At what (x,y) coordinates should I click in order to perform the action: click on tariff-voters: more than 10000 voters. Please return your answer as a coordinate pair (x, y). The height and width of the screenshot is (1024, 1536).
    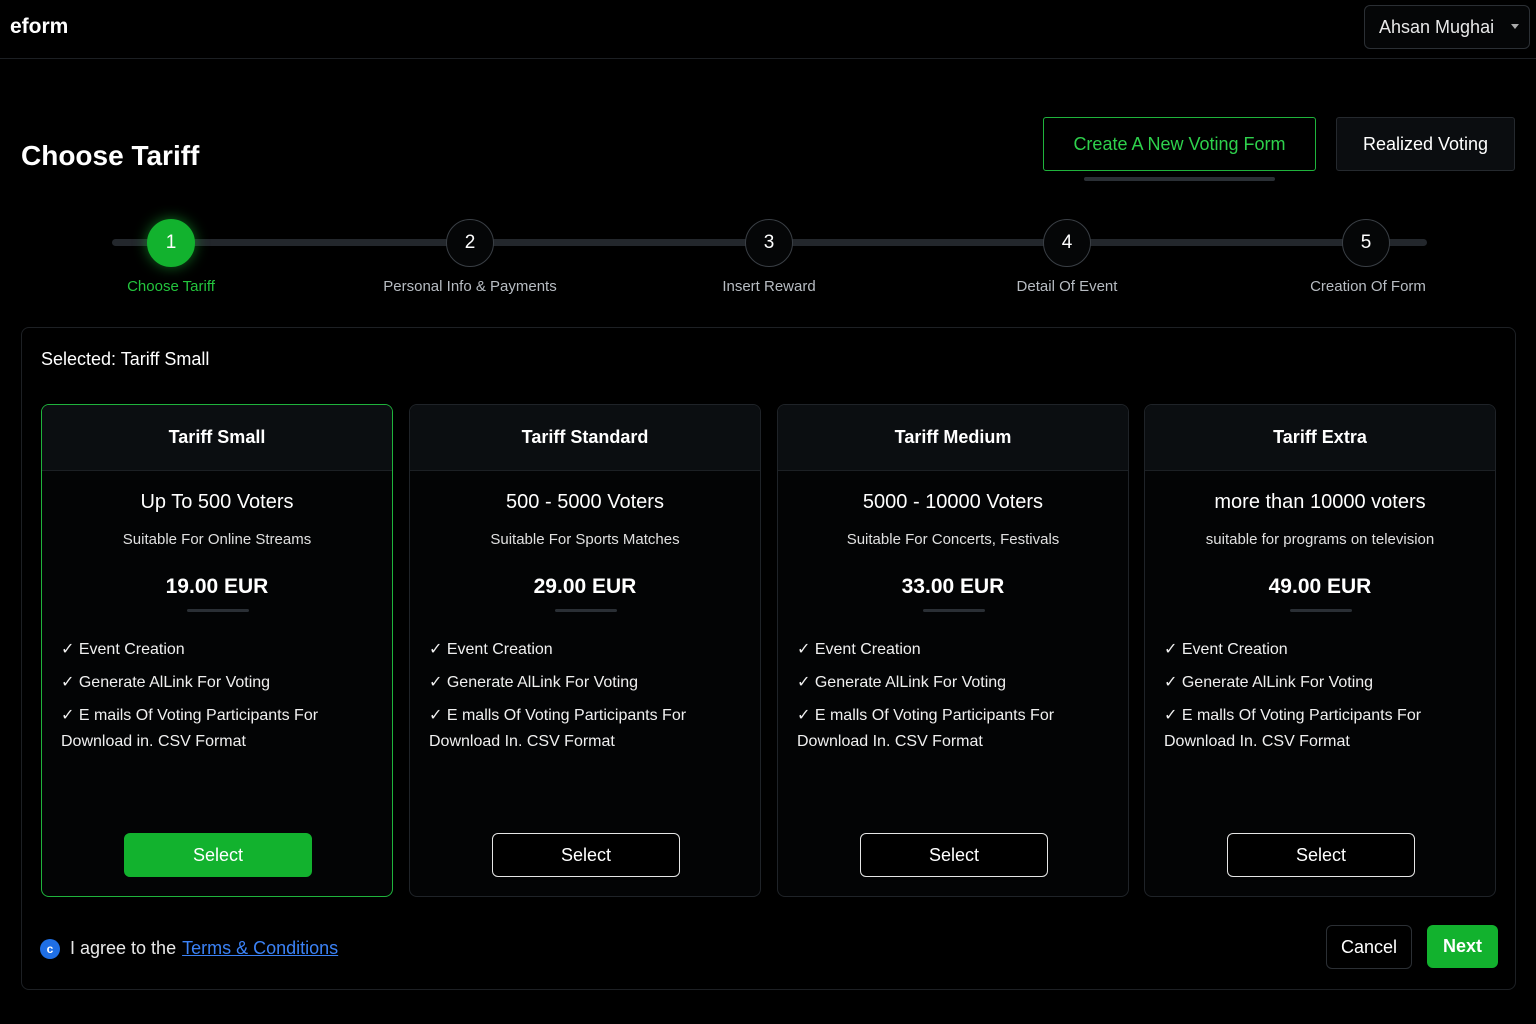
    Looking at the image, I should click on (1320, 502).